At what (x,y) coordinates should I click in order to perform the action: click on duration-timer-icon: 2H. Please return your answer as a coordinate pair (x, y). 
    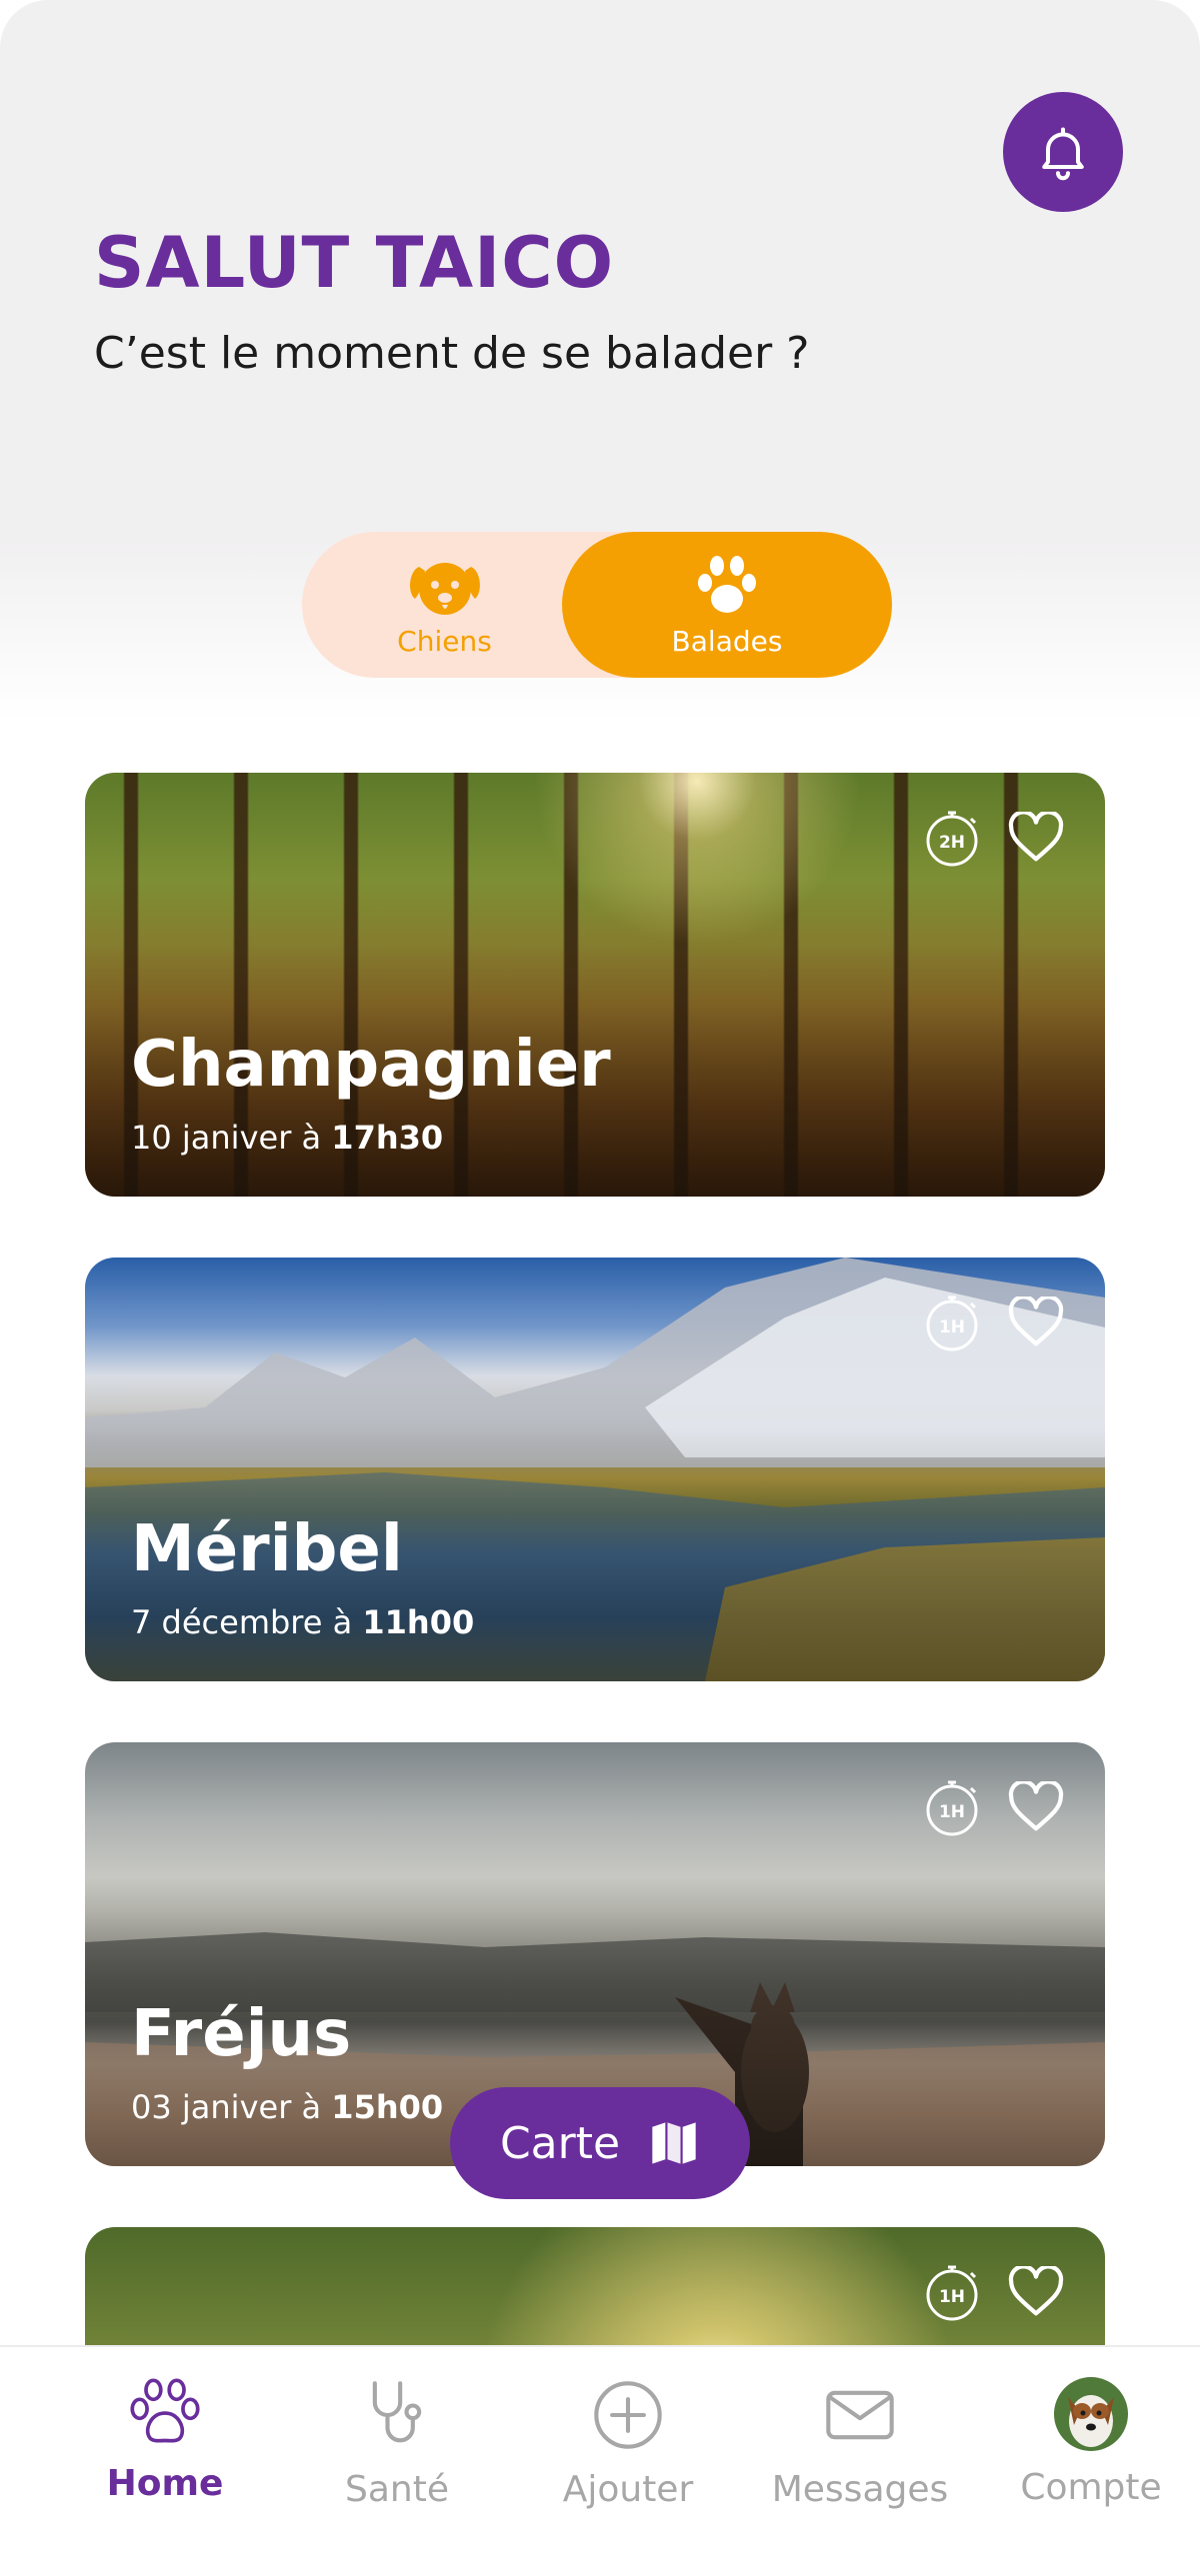
    Looking at the image, I should click on (952, 839).